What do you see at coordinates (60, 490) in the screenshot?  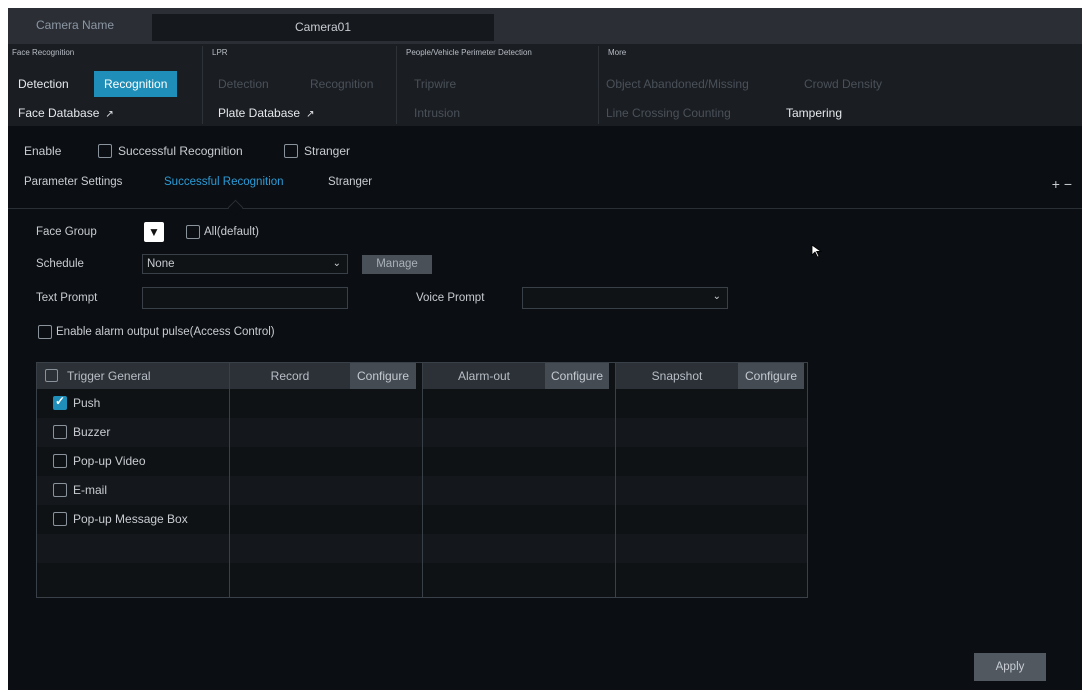 I see `email-checkbox` at bounding box center [60, 490].